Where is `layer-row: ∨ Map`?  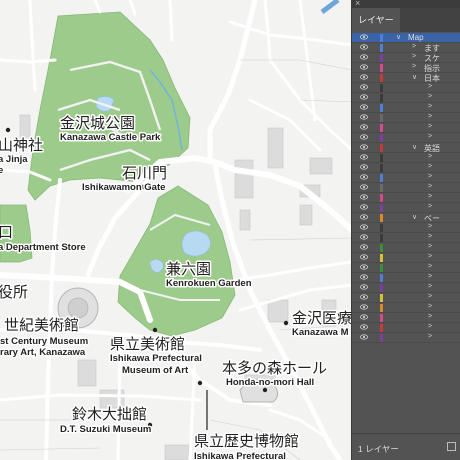
layer-row: ∨ Map is located at coordinates (406, 38).